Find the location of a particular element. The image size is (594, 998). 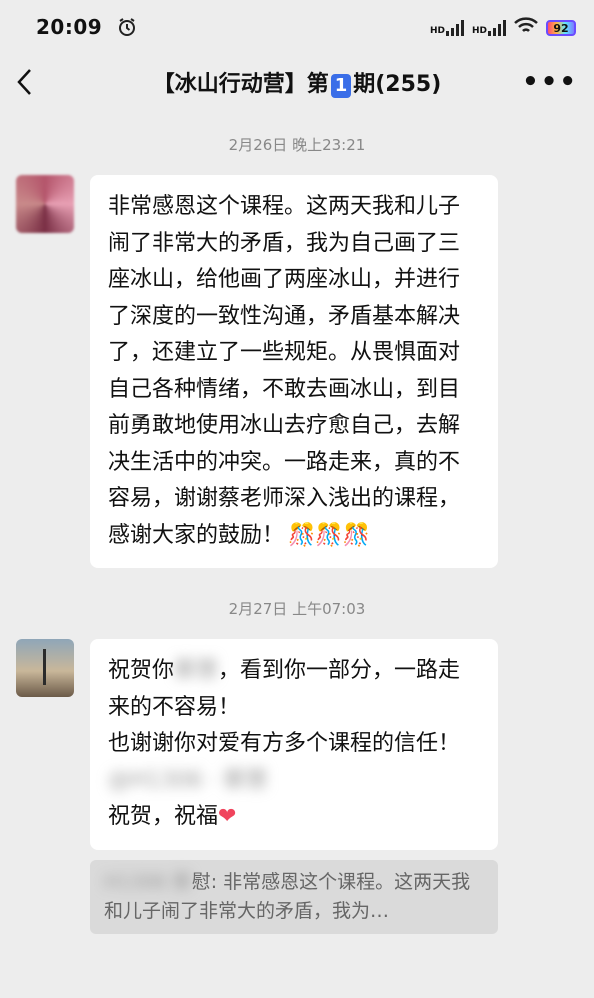

message-line: 也谢谢你对爱有方多个课程的信任！@H1306 · 蔡慧 is located at coordinates (284, 762).